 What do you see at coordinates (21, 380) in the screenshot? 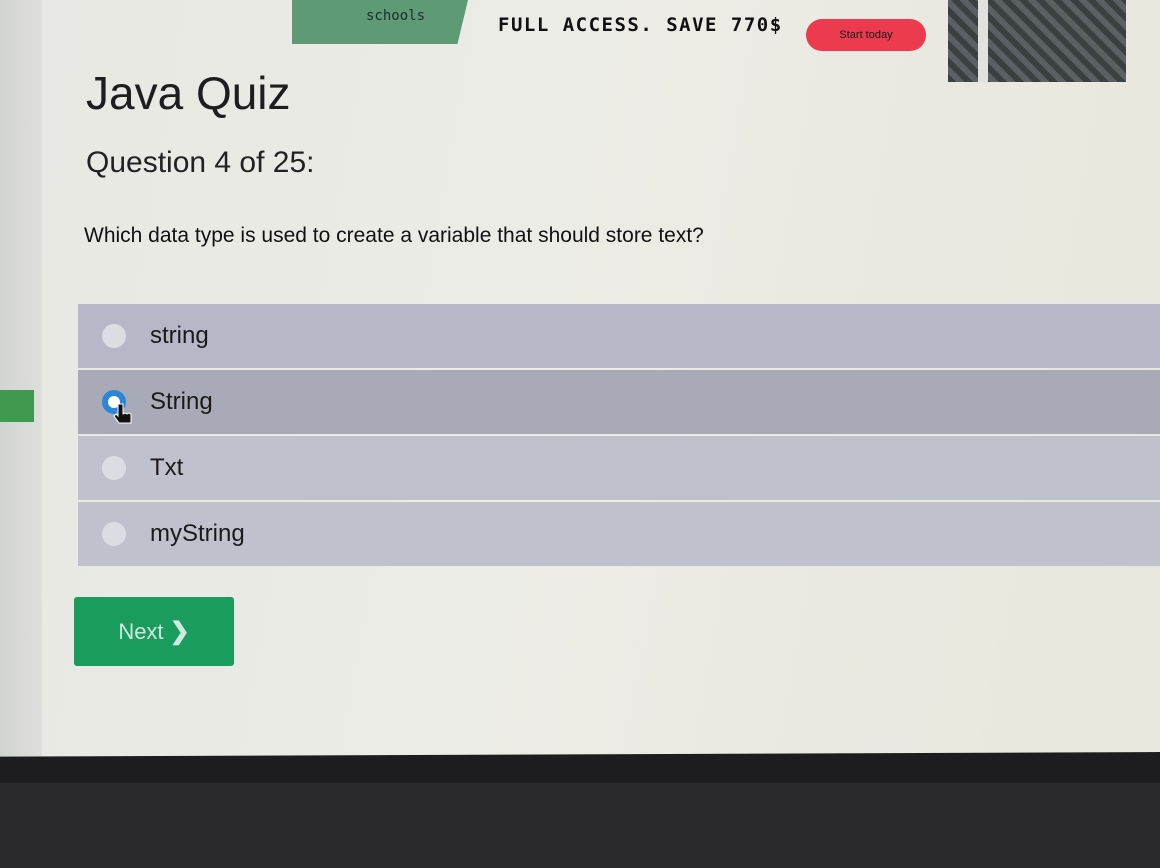
I see `left-edge` at bounding box center [21, 380].